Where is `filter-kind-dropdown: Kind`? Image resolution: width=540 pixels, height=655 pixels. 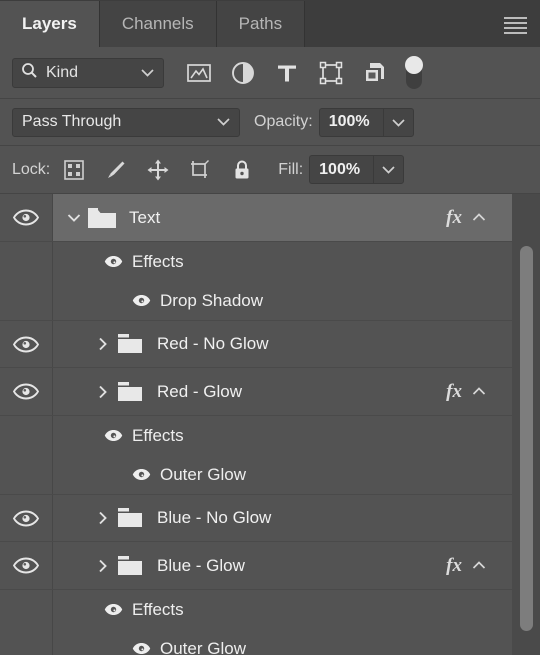 filter-kind-dropdown: Kind is located at coordinates (88, 72).